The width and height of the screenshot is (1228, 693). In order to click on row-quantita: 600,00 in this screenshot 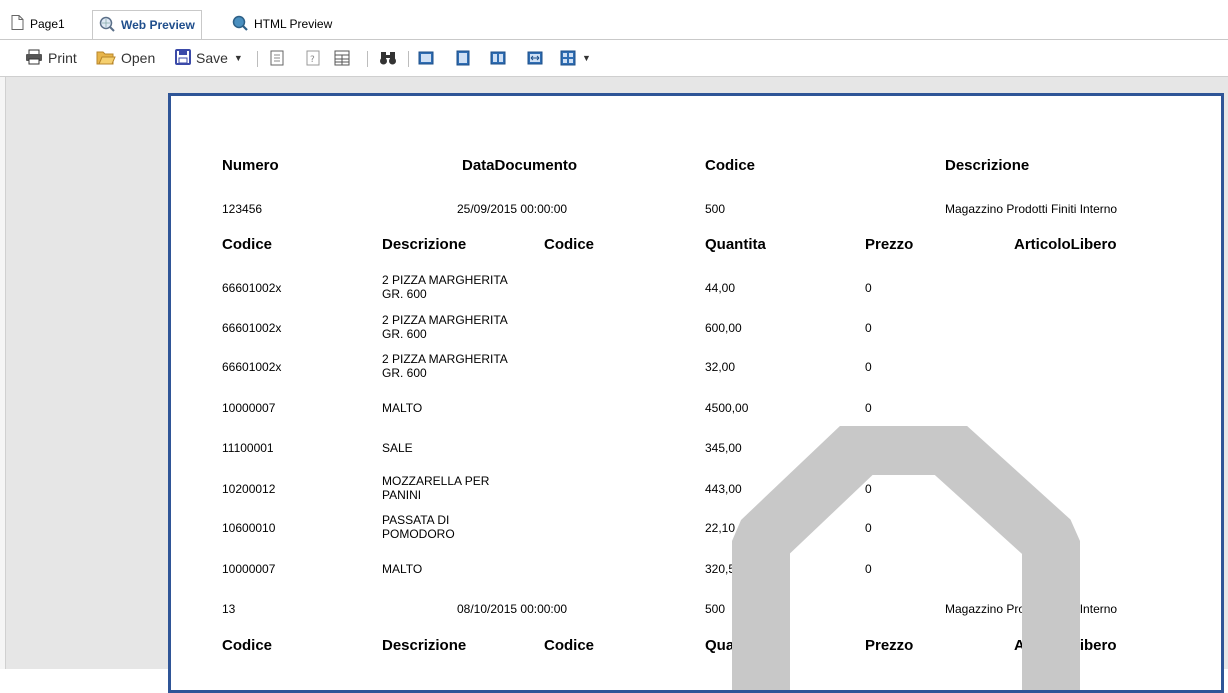, I will do `click(723, 328)`.